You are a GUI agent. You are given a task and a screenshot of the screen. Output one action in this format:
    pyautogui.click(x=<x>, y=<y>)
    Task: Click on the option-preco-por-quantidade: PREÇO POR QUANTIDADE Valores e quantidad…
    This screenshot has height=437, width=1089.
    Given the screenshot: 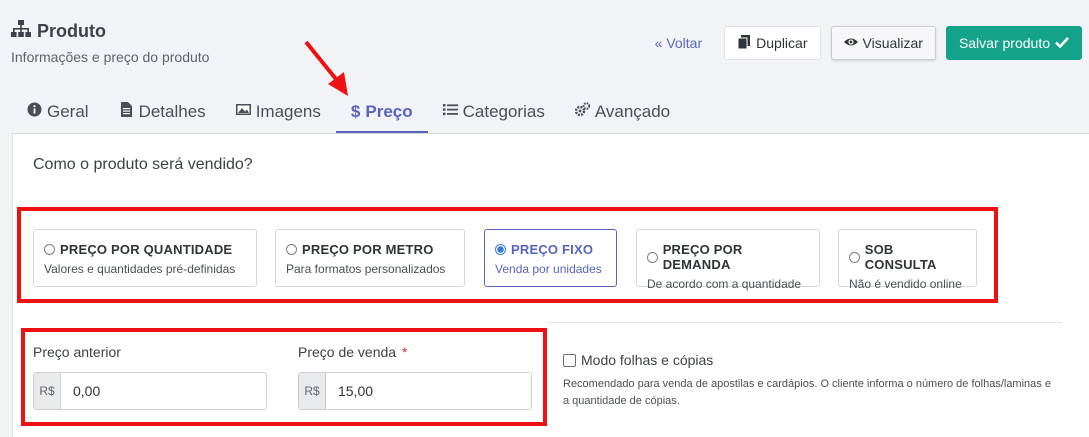 What is the action you would take?
    pyautogui.click(x=145, y=258)
    